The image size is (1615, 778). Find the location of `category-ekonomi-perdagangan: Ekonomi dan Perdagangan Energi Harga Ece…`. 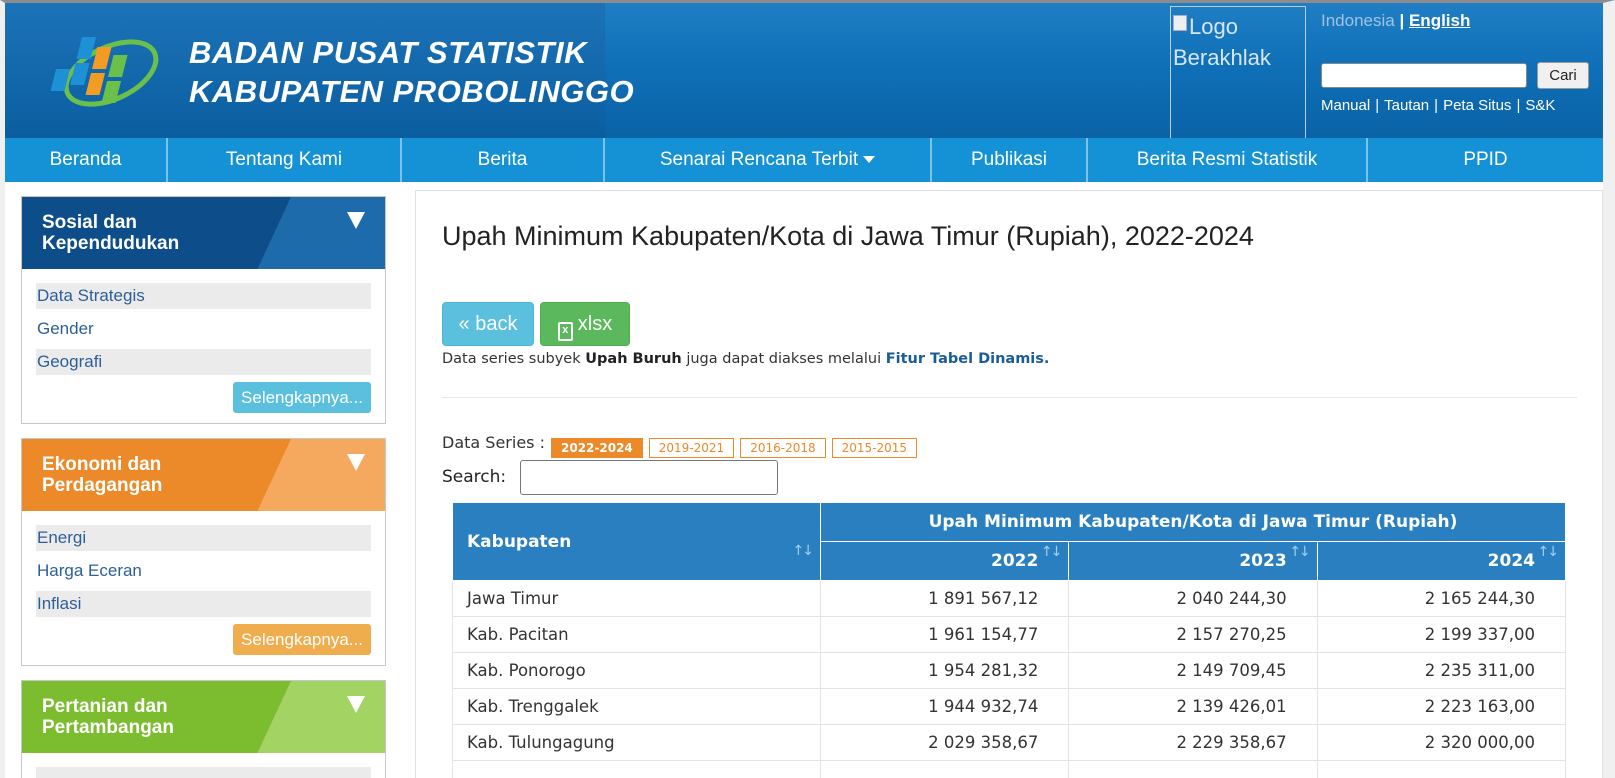

category-ekonomi-perdagangan: Ekonomi dan Perdagangan Energi Harga Ece… is located at coordinates (203, 552).